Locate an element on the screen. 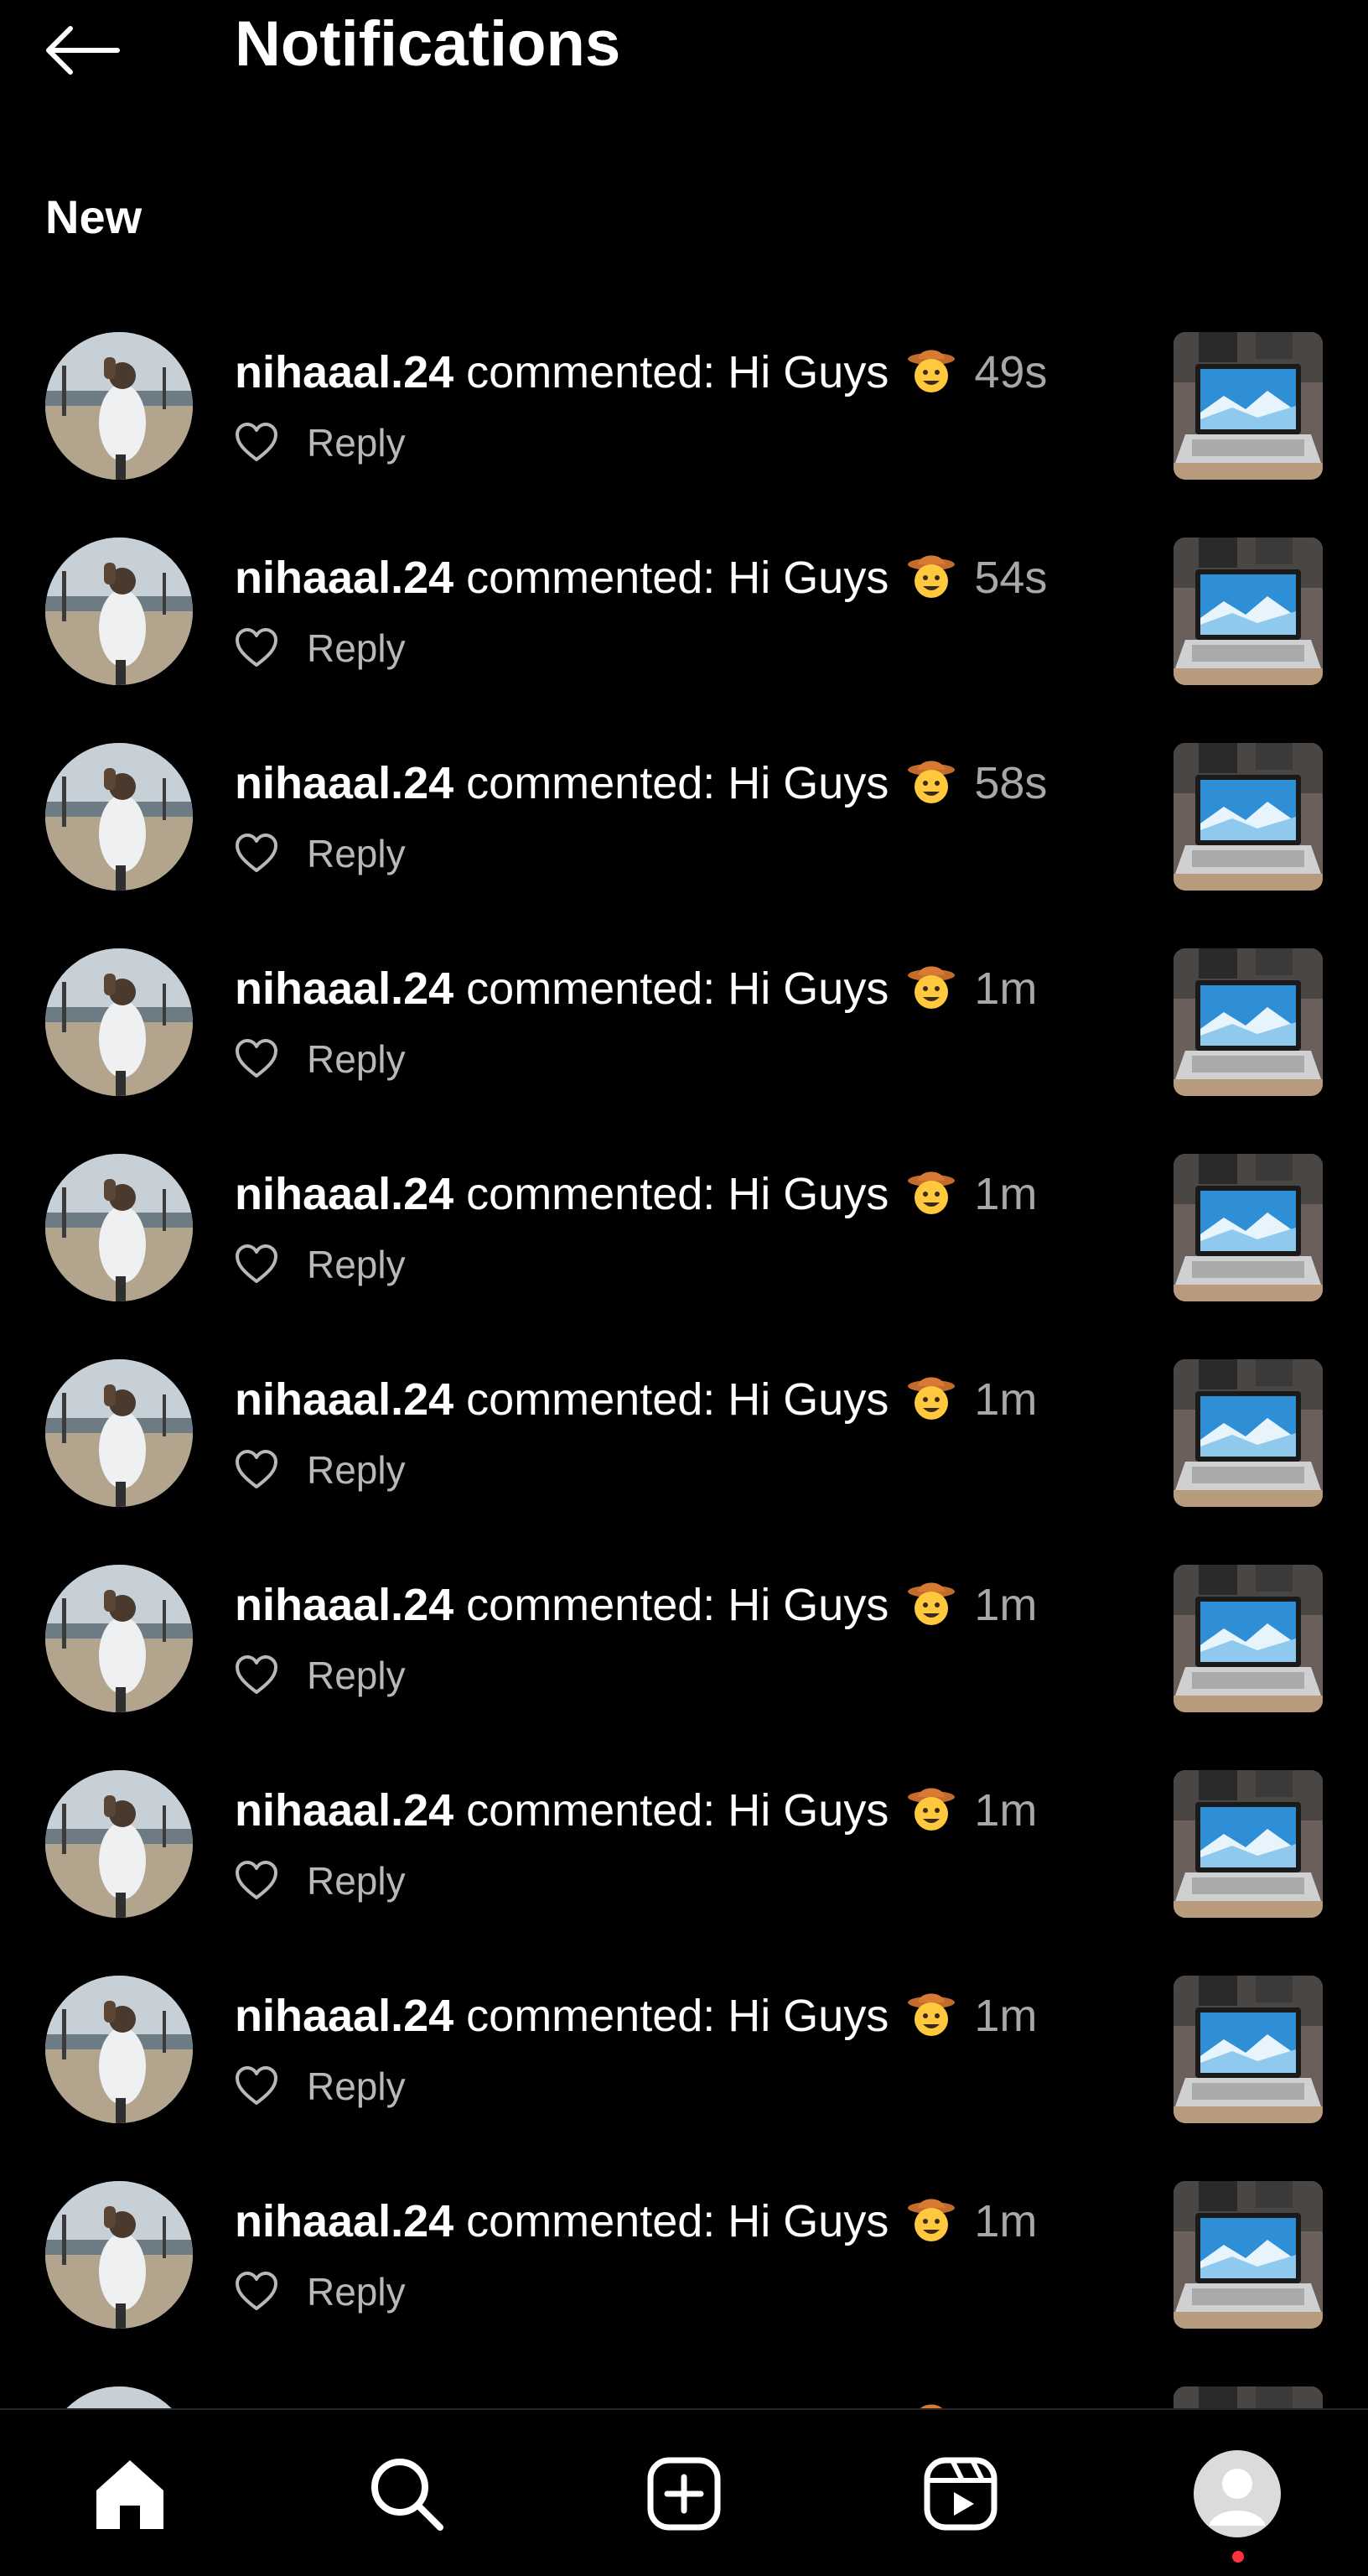 The width and height of the screenshot is (1368, 2576). notification-row: nihaaal.24 commented: Hi Guys is located at coordinates (684, 2395).